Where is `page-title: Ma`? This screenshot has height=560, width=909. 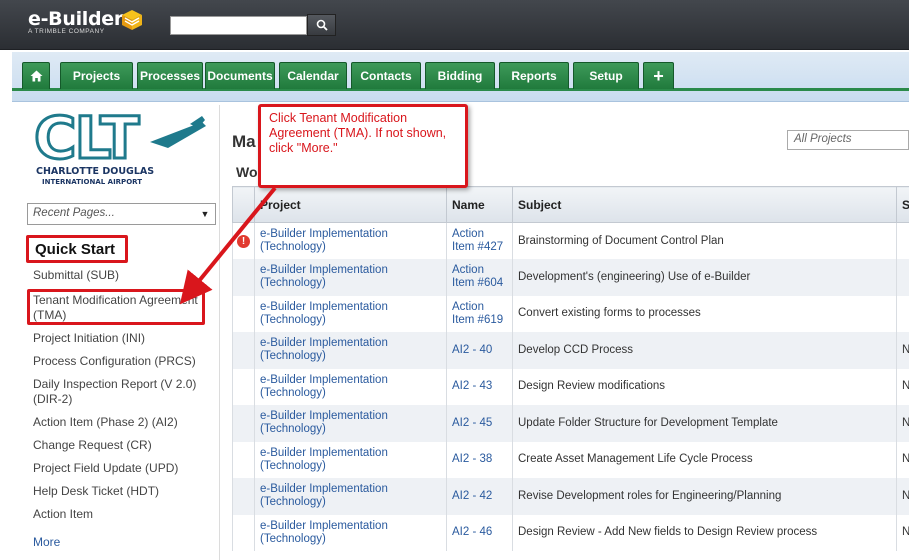
page-title: Ma is located at coordinates (244, 141).